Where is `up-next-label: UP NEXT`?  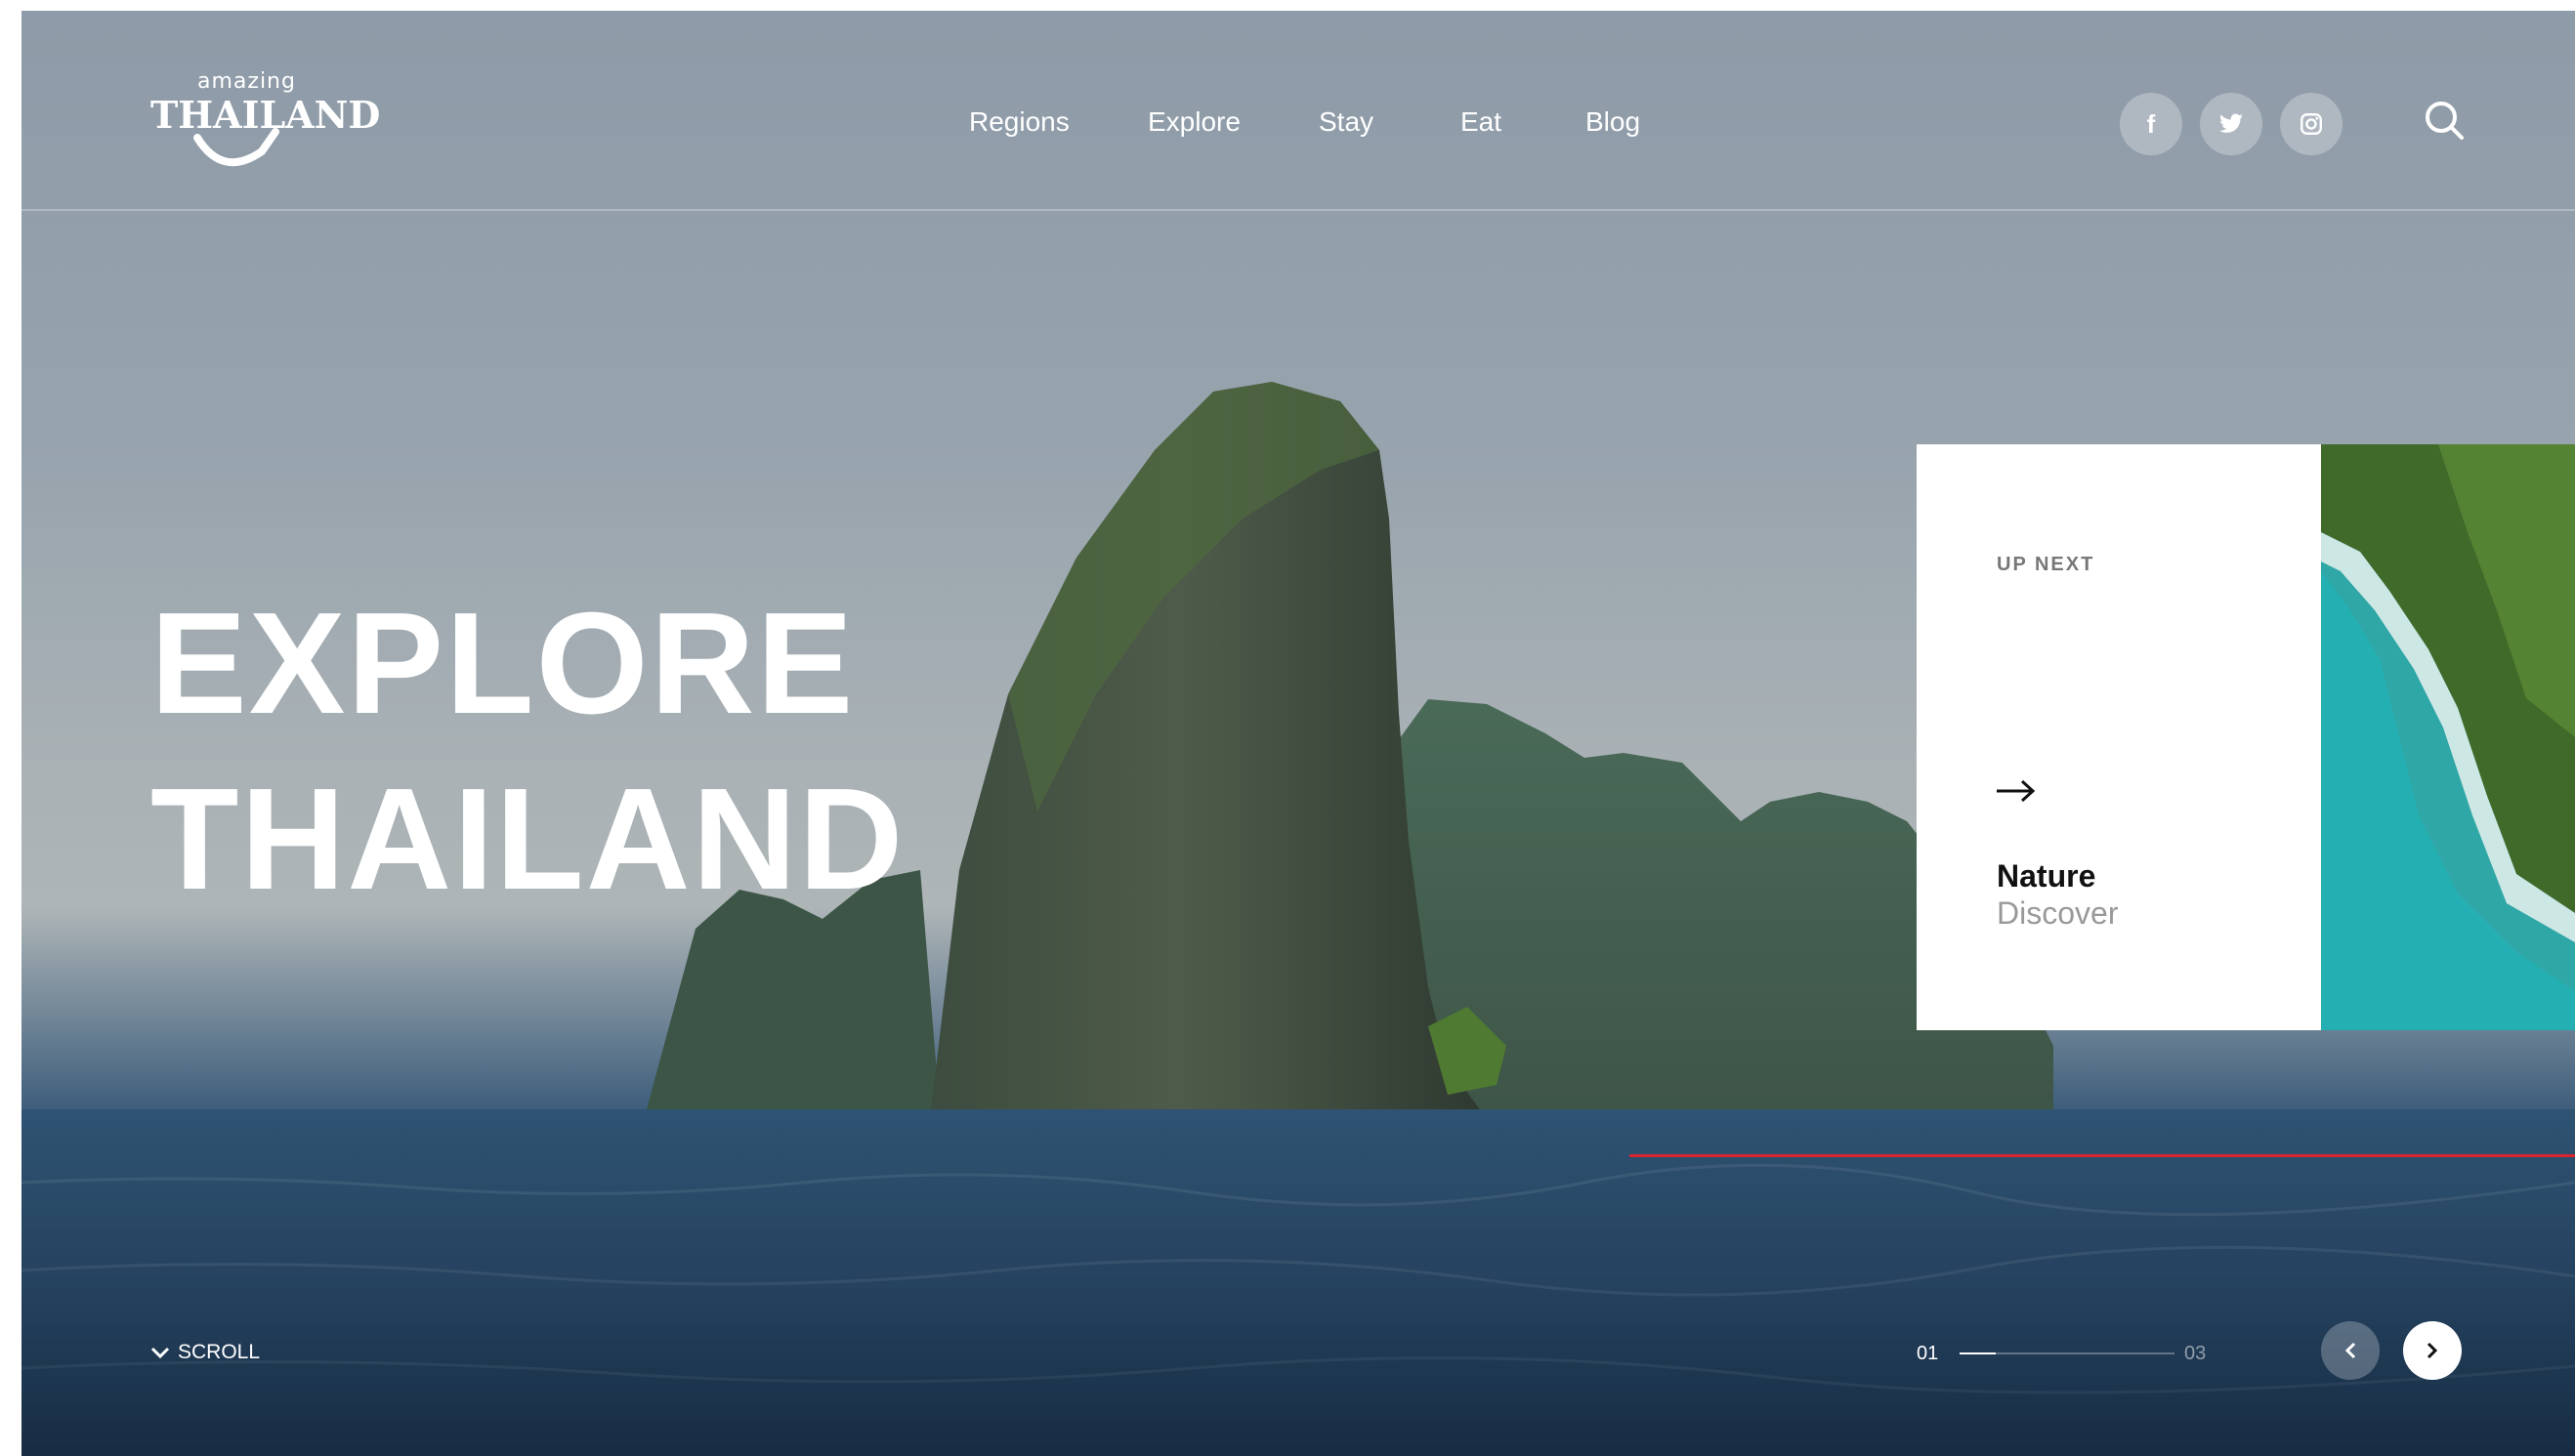 up-next-label: UP NEXT is located at coordinates (2046, 564).